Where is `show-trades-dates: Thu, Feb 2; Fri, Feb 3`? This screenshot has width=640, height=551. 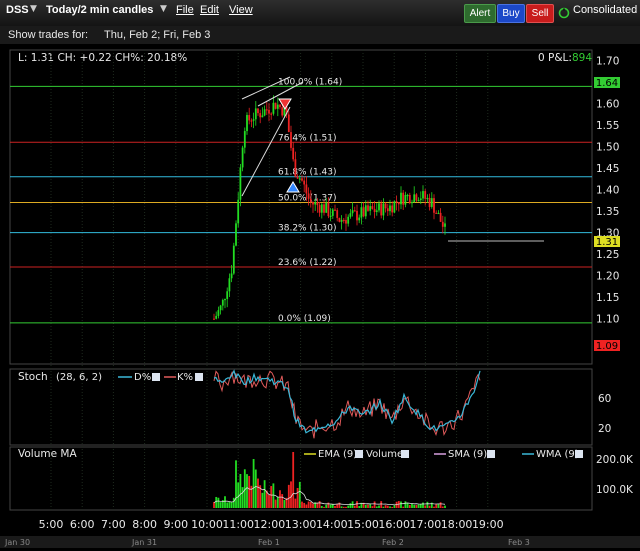
show-trades-dates: Thu, Feb 2; Fri, Feb 3 is located at coordinates (157, 35).